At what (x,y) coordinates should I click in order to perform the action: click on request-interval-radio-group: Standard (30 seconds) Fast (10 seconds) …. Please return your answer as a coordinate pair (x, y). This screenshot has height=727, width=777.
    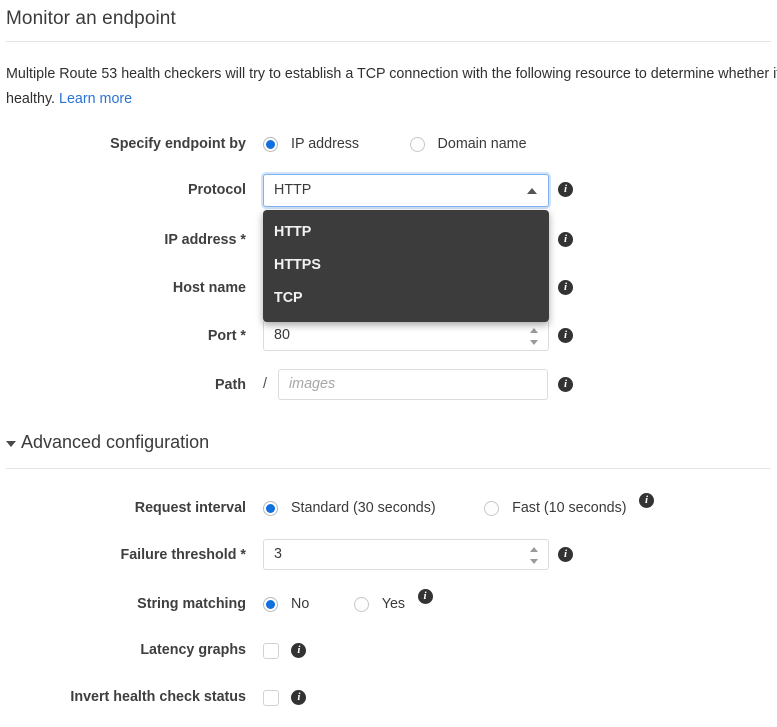
    Looking at the image, I should click on (458, 508).